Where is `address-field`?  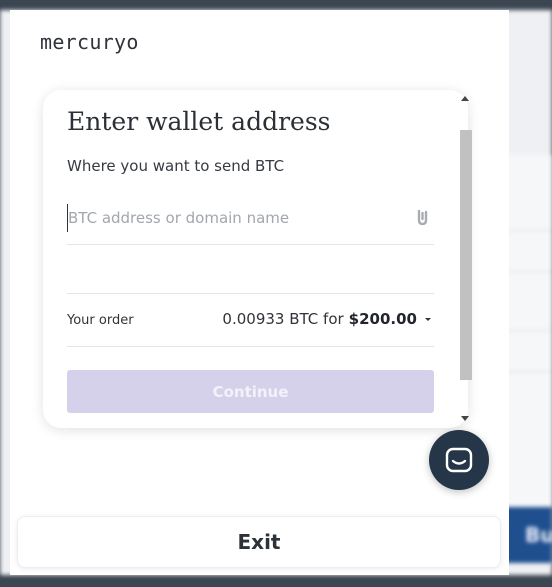
address-field is located at coordinates (250, 224).